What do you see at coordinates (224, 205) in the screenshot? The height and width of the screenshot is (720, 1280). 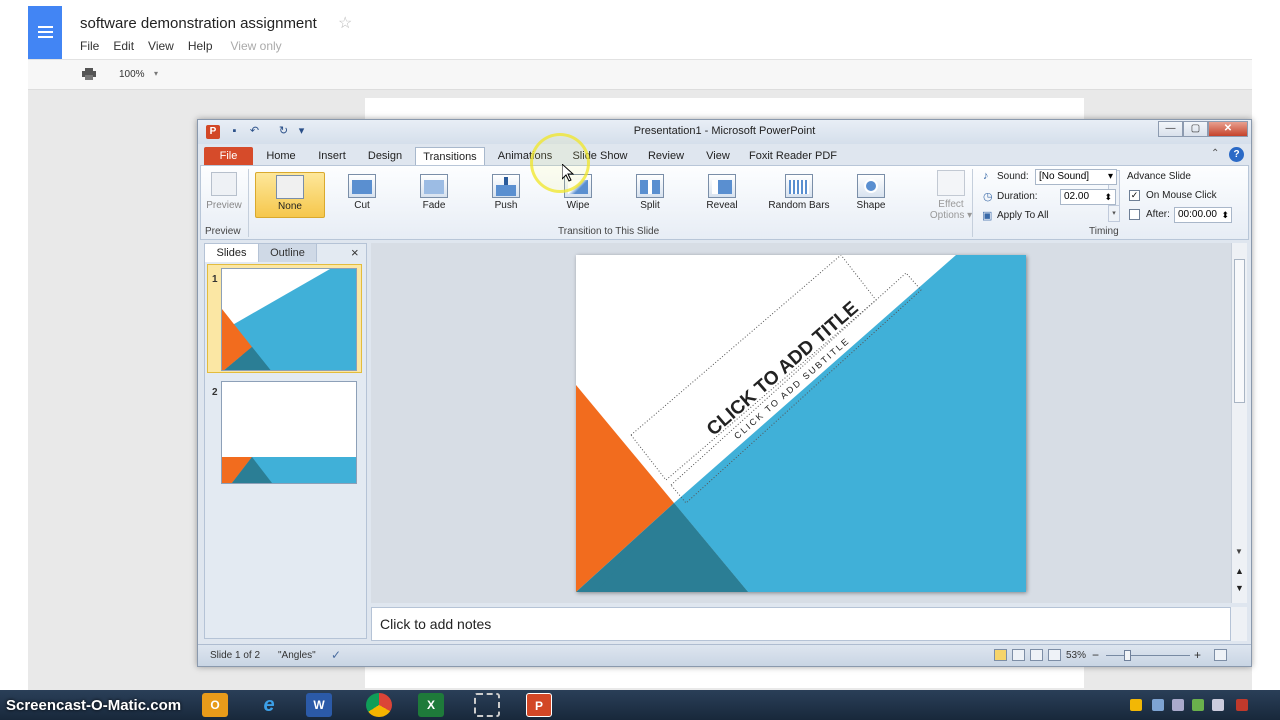 I see `preview-label: Preview` at bounding box center [224, 205].